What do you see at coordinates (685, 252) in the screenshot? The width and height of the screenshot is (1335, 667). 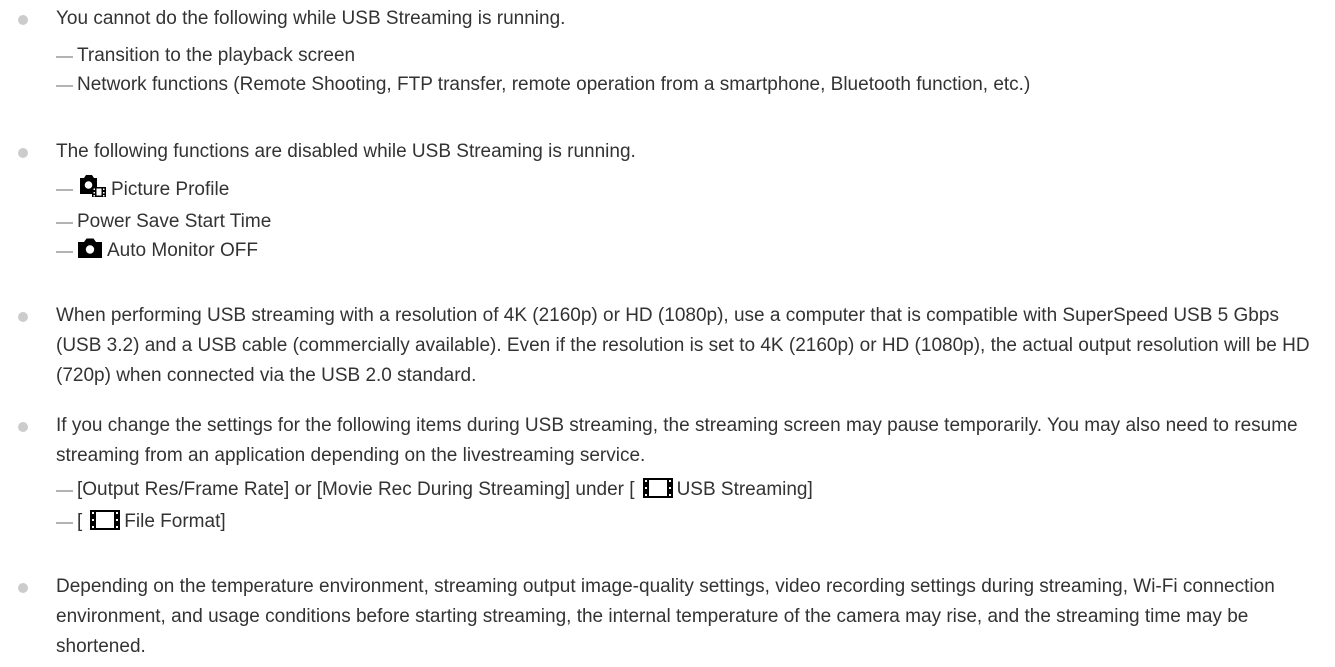 I see `sub-list-item: Auto Monitor OFF` at bounding box center [685, 252].